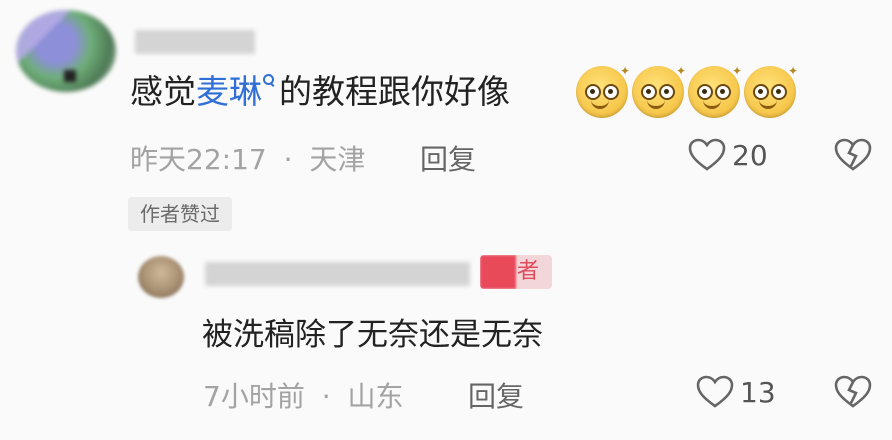 The height and width of the screenshot is (440, 892). I want to click on dislike-icon, so click(853, 155).